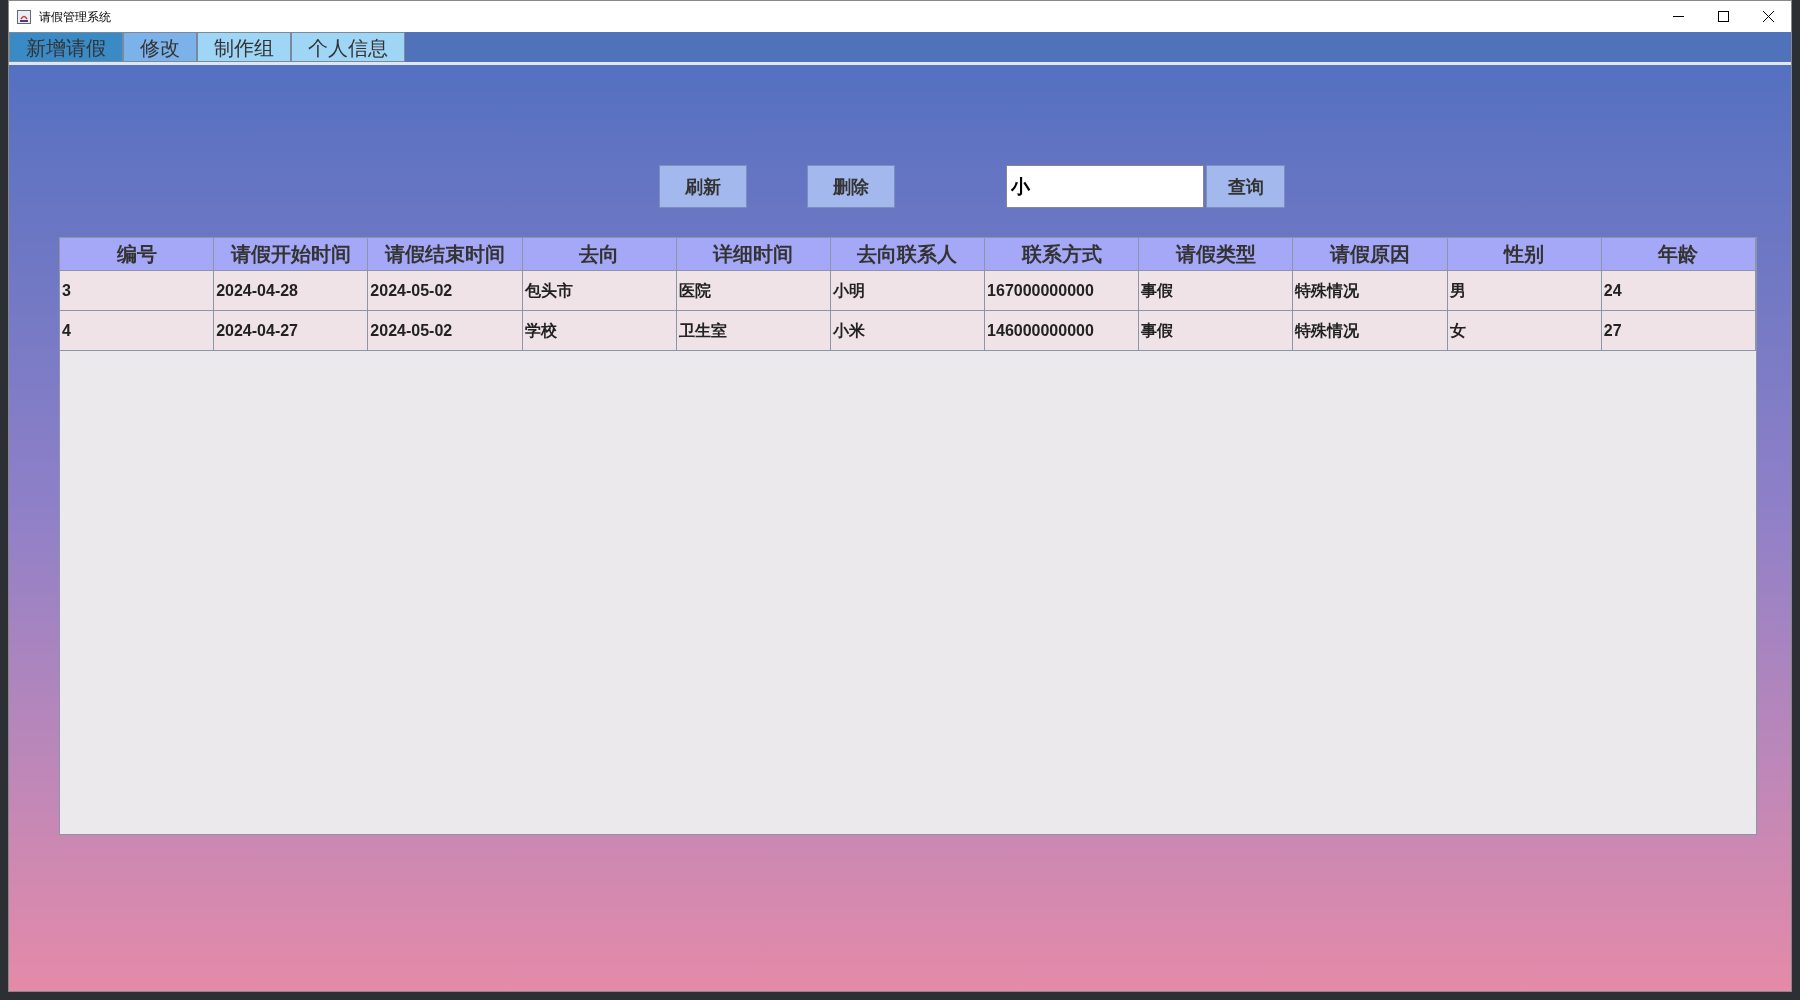 The width and height of the screenshot is (1800, 1000). I want to click on app-icon, so click(24, 16).